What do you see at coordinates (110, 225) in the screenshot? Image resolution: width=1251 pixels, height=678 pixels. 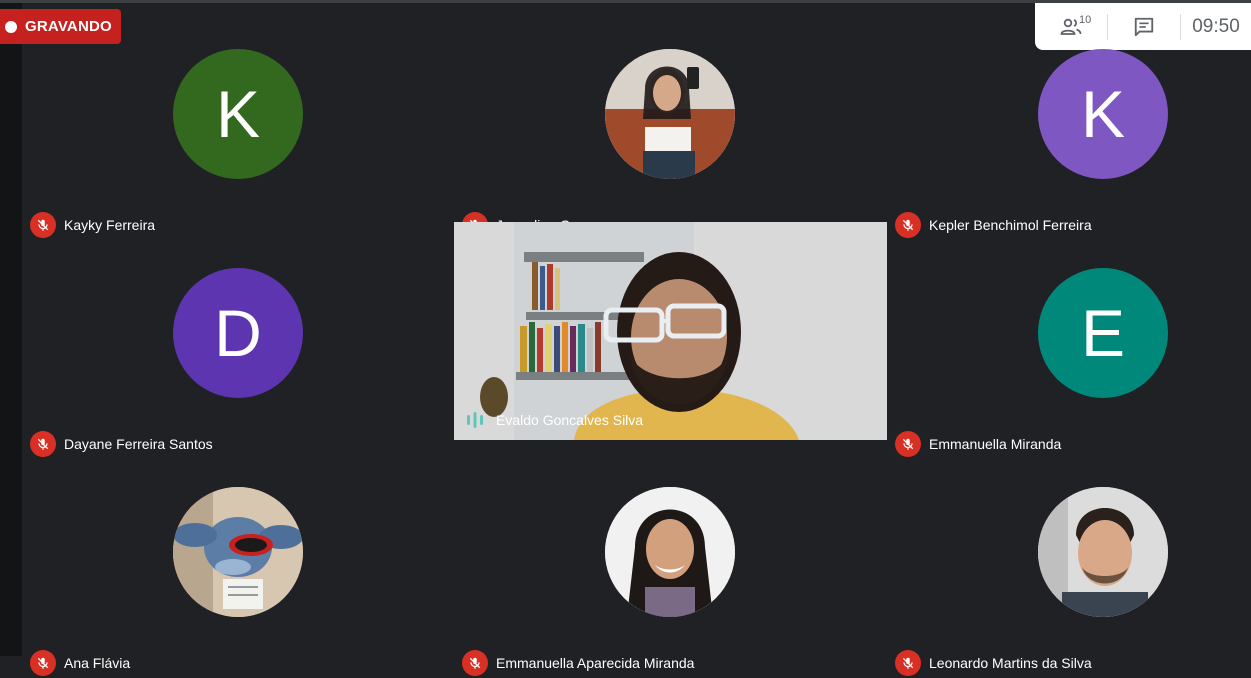 I see `participant-name: Kayky Ferreira` at bounding box center [110, 225].